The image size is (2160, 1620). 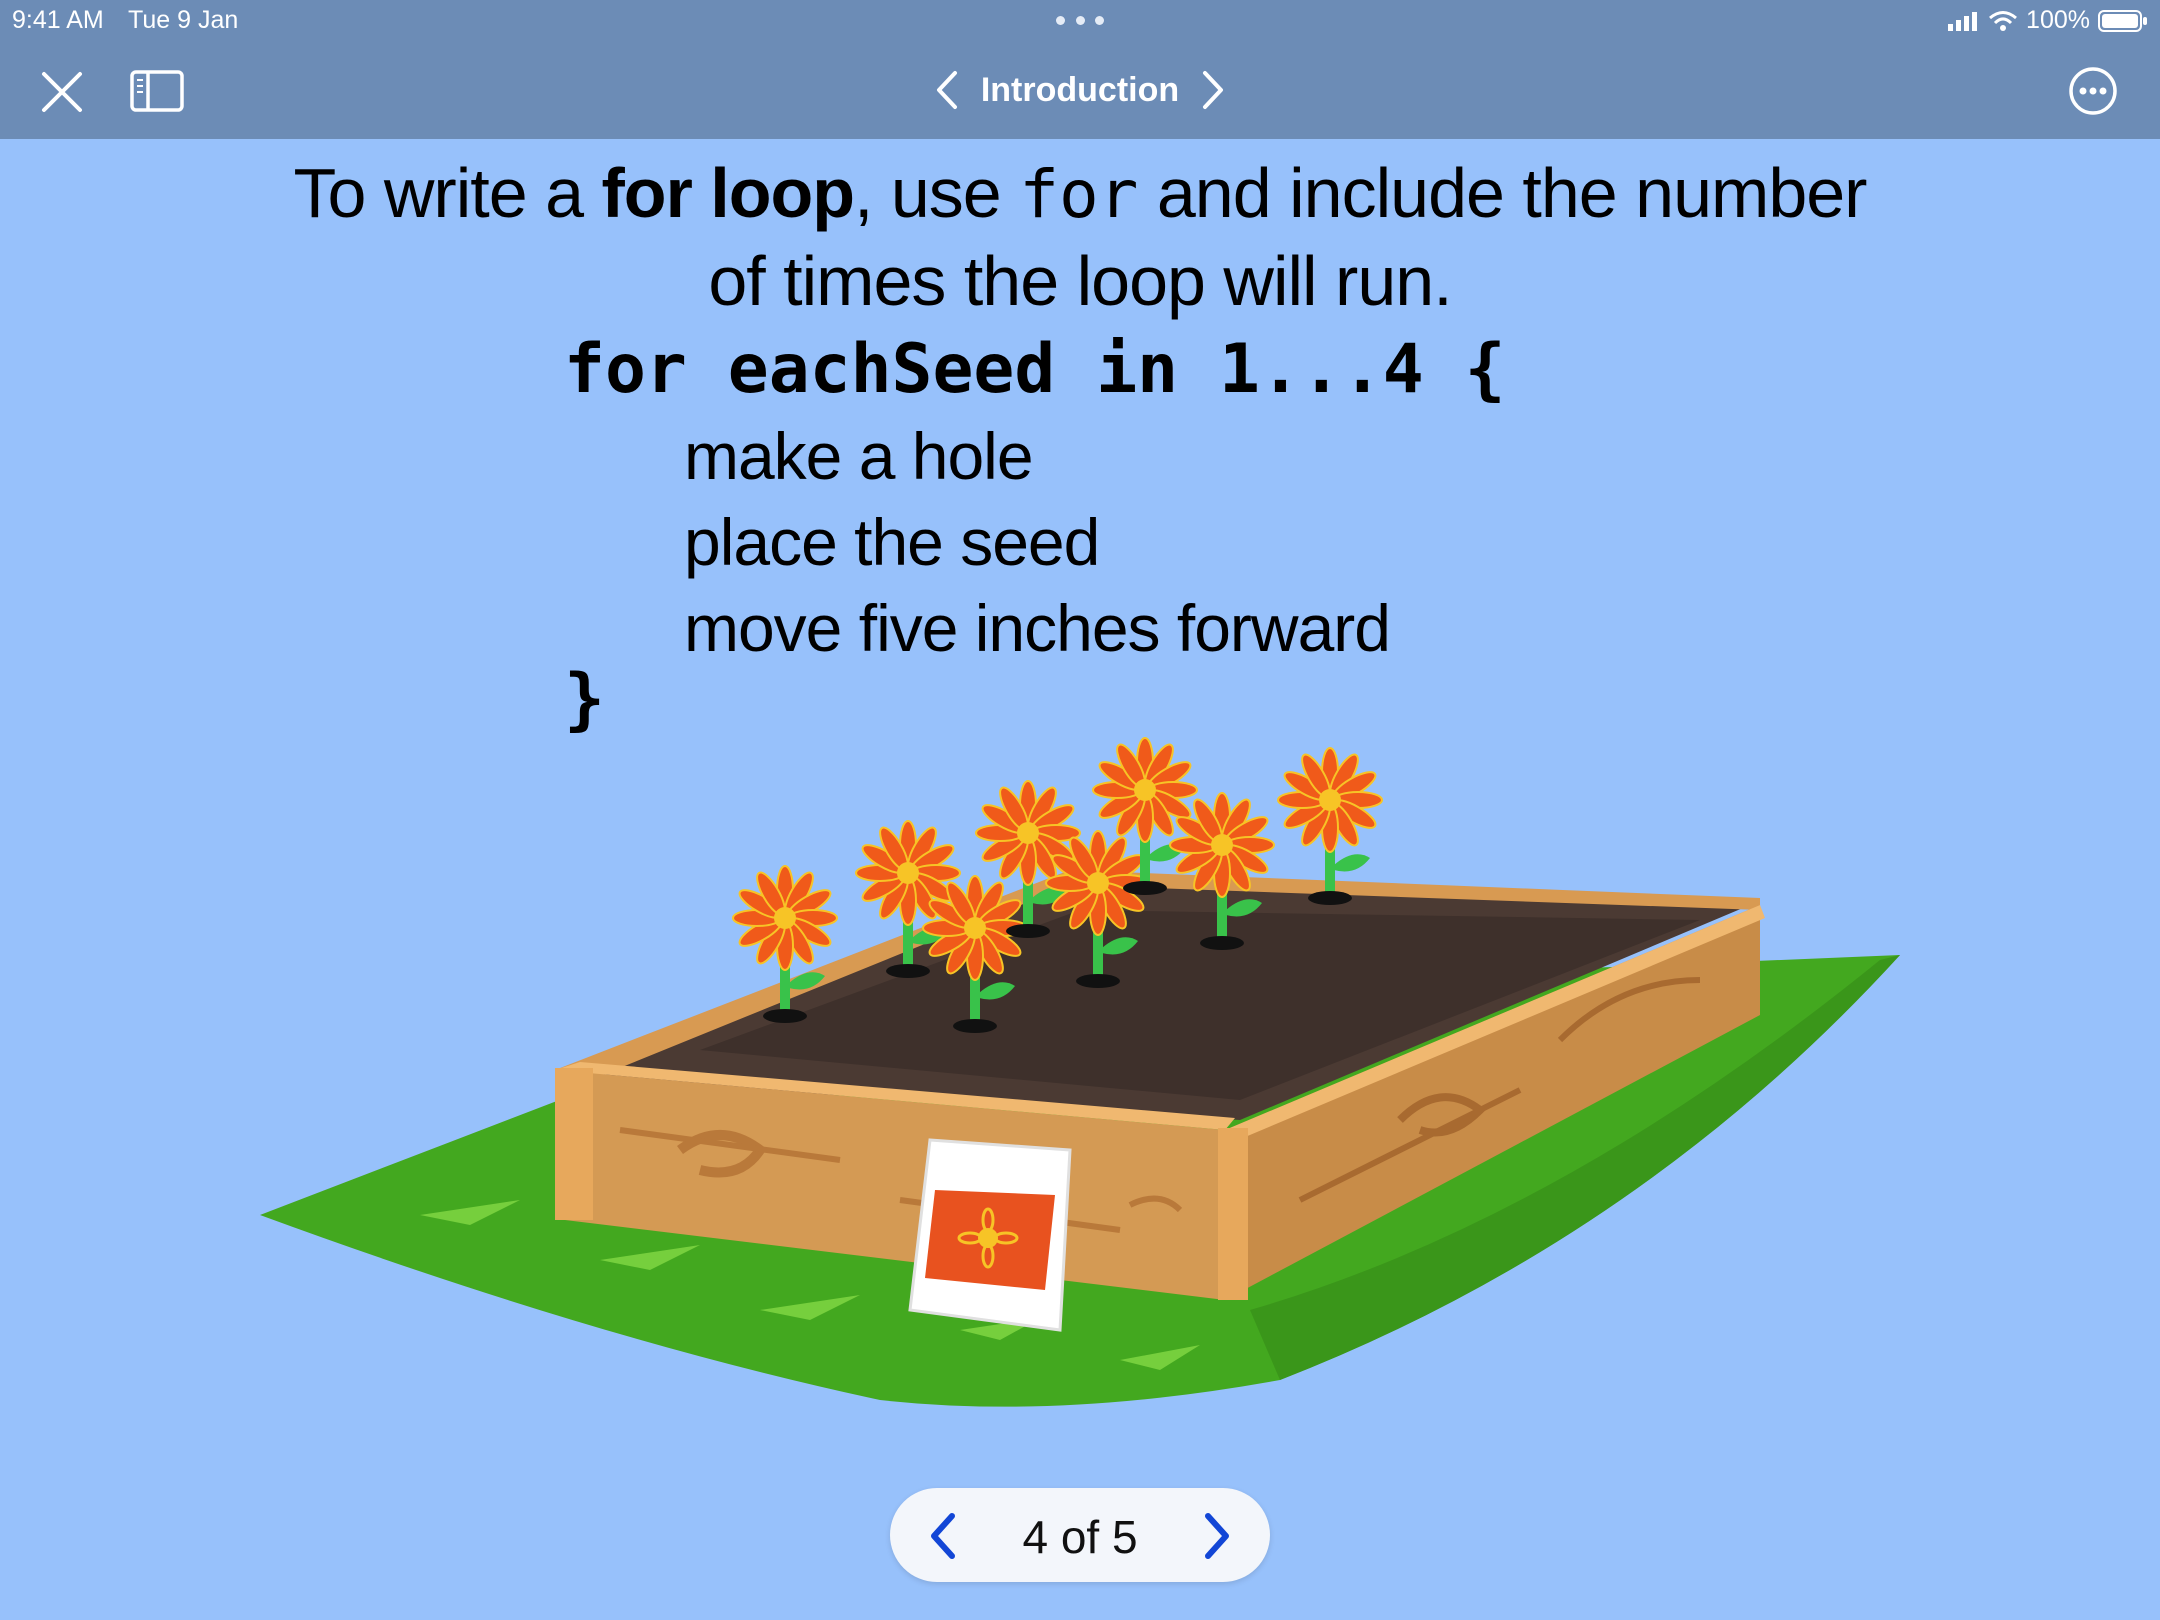 I want to click on status-indicators: 100%, so click(x=2048, y=20).